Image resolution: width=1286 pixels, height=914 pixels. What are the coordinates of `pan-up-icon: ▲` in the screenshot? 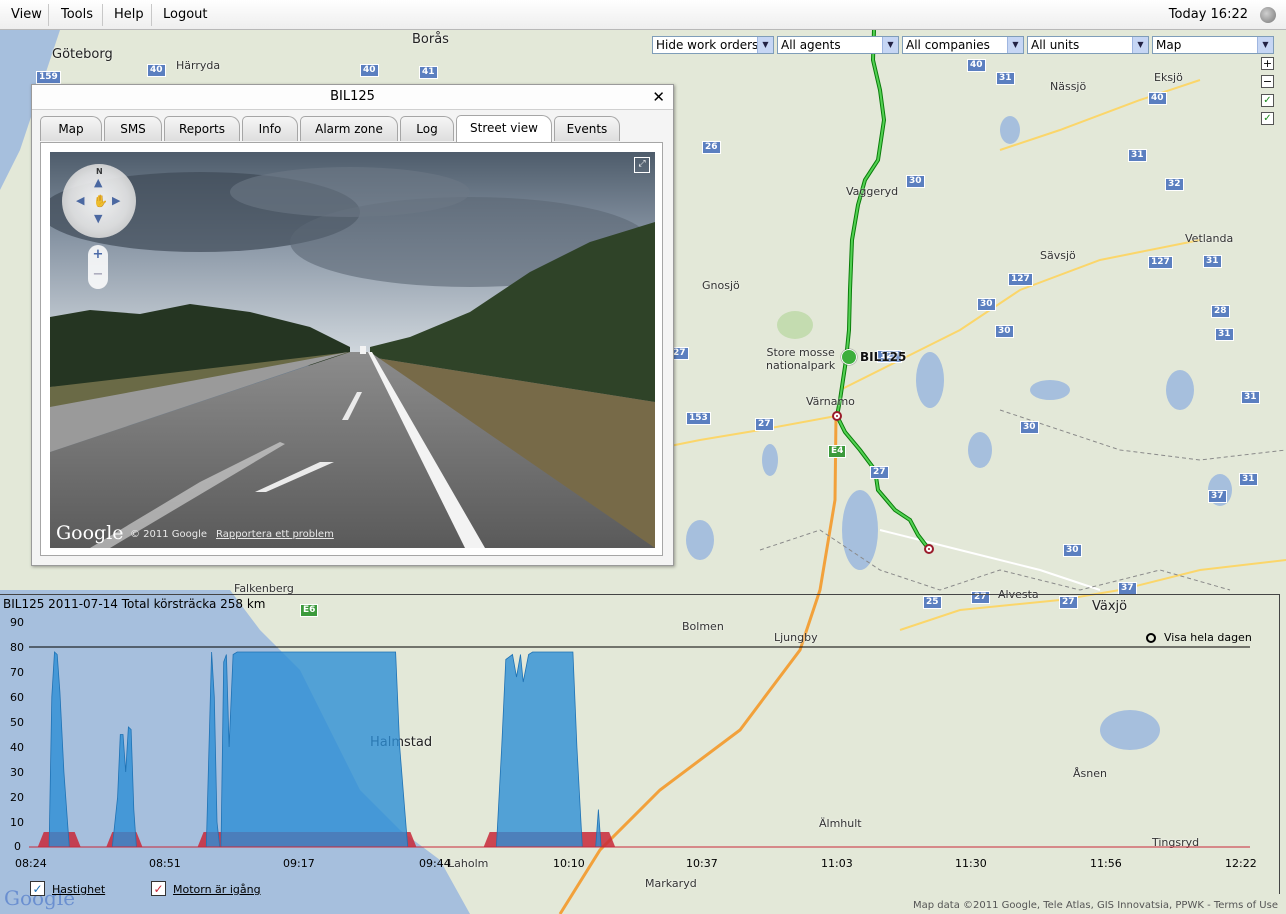 It's located at (98, 182).